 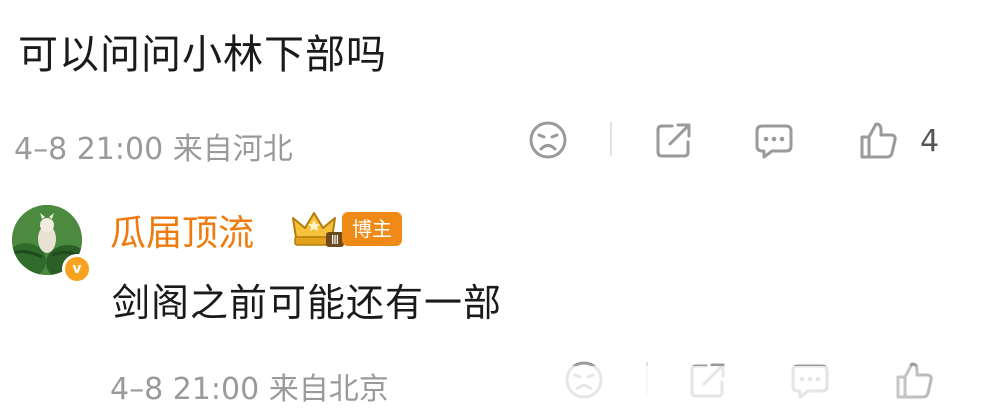 I want to click on crown-level-icon: Ⅲ, so click(x=318, y=228).